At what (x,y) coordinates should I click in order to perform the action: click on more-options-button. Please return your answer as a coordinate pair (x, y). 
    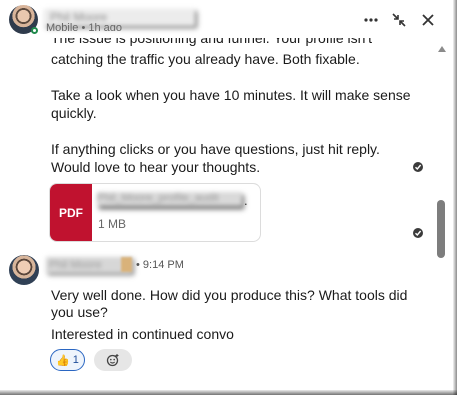
    Looking at the image, I should click on (371, 20).